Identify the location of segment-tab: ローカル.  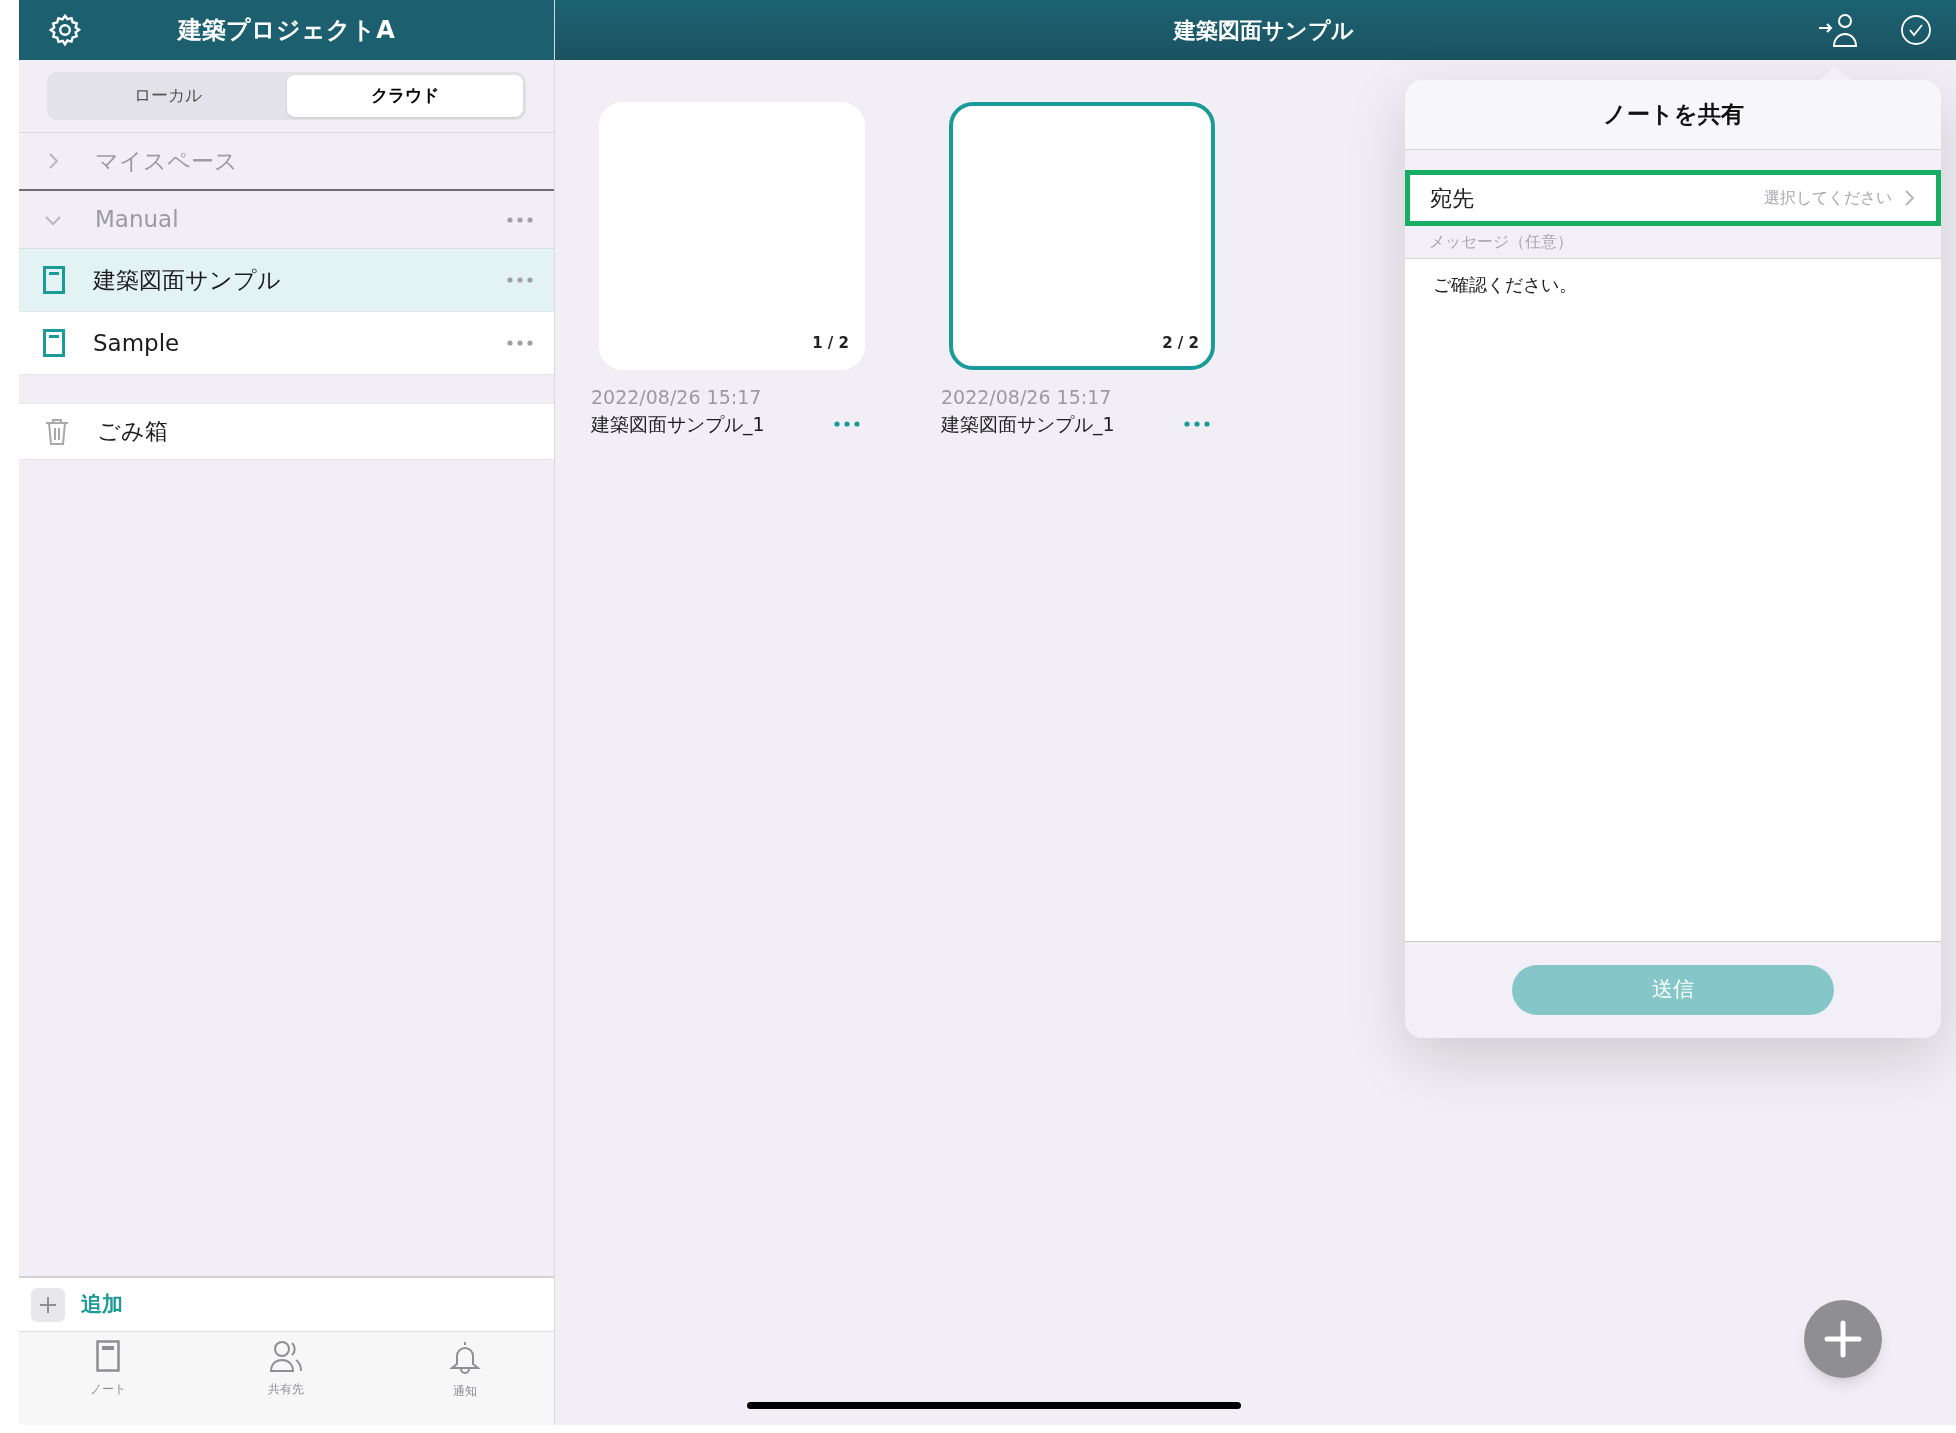
(168, 96).